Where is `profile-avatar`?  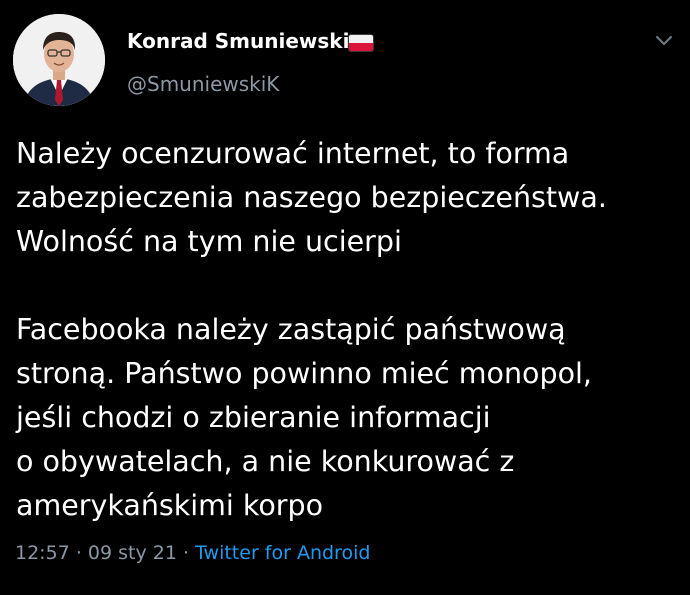
profile-avatar is located at coordinates (59, 60).